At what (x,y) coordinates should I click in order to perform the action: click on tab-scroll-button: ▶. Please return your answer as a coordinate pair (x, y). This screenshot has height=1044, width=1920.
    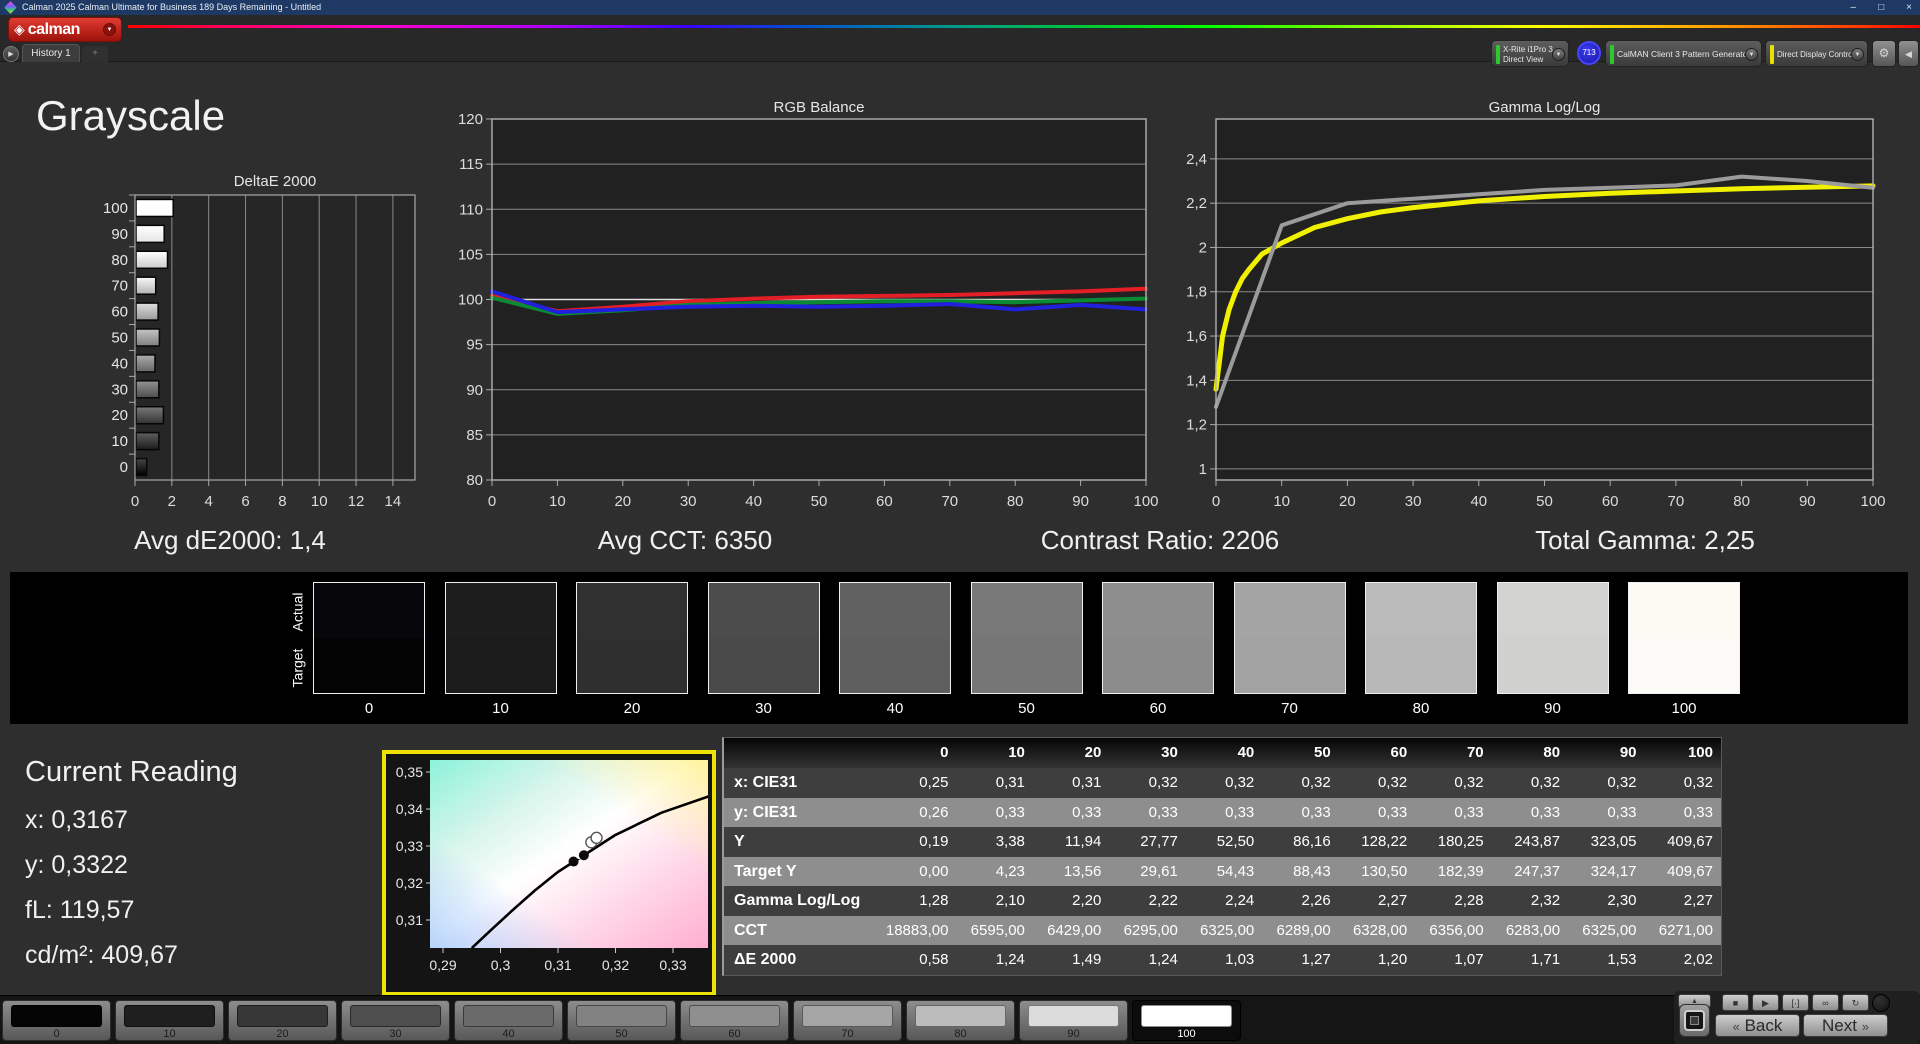
    Looking at the image, I should click on (11, 54).